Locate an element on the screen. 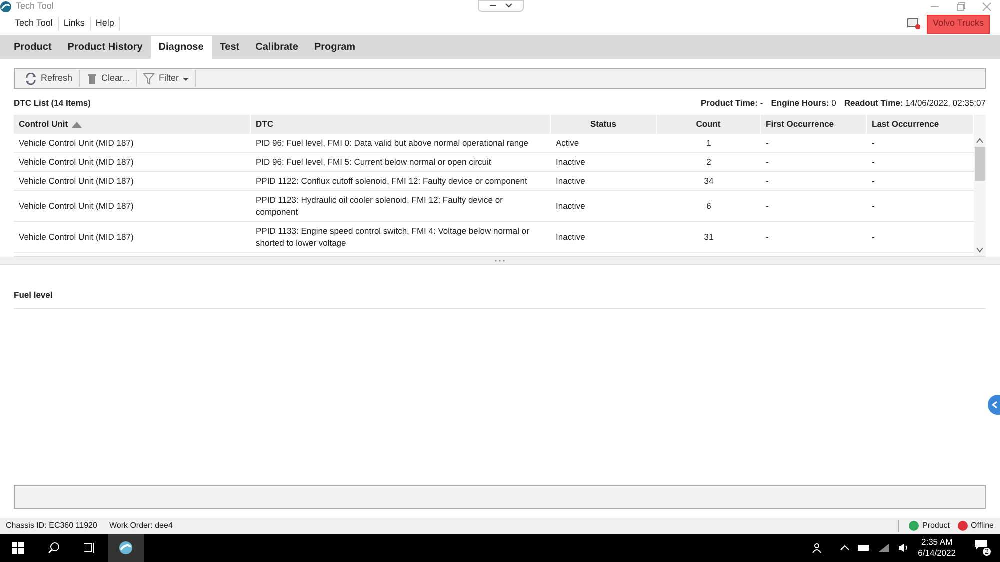 The image size is (1000, 562). windows-icon is located at coordinates (18, 548).